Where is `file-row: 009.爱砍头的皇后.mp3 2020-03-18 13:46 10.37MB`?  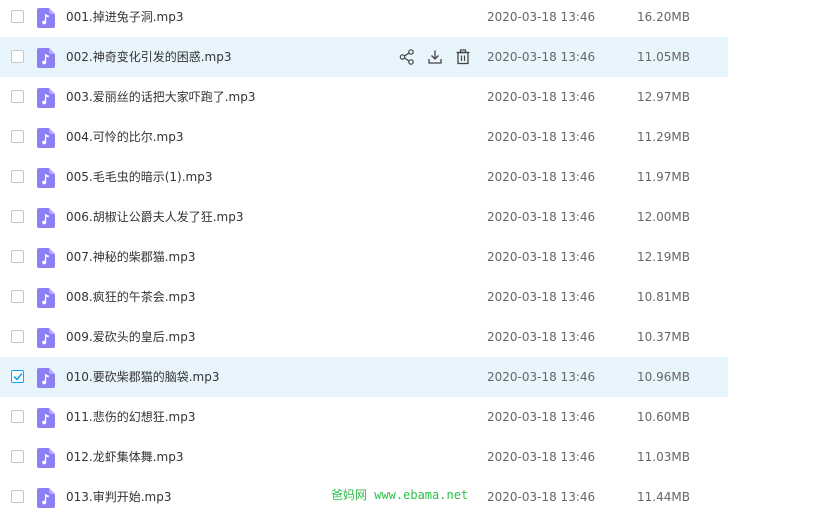 file-row: 009.爱砍头的皇后.mp3 2020-03-18 13:46 10.37MB is located at coordinates (364, 337).